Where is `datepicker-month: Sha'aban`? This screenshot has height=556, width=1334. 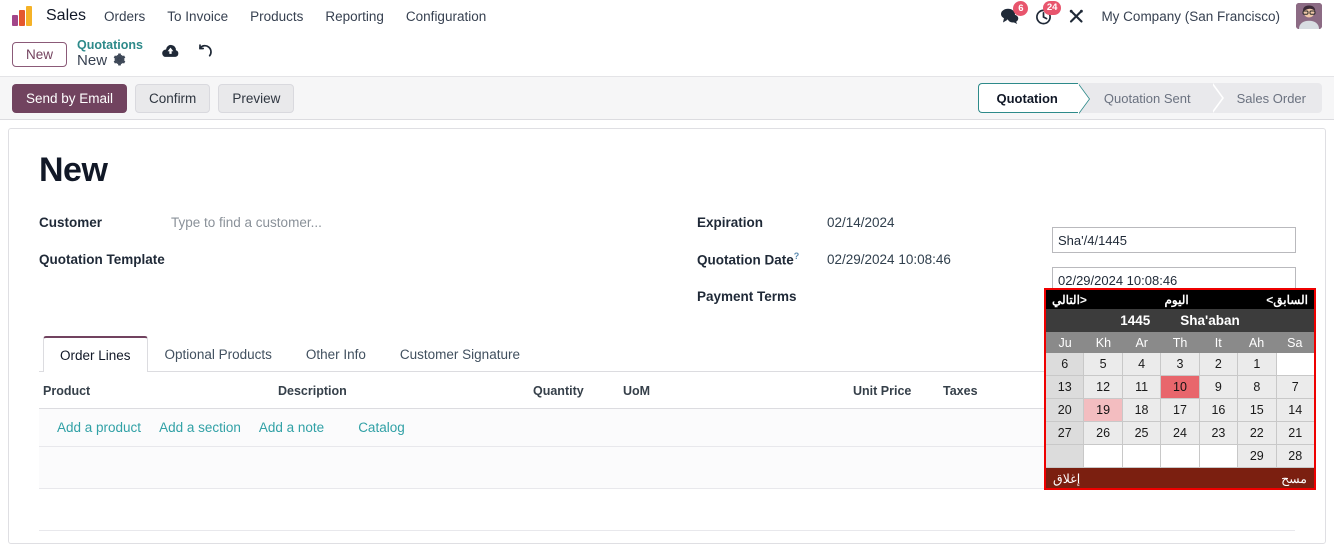 datepicker-month: Sha'aban is located at coordinates (1209, 320).